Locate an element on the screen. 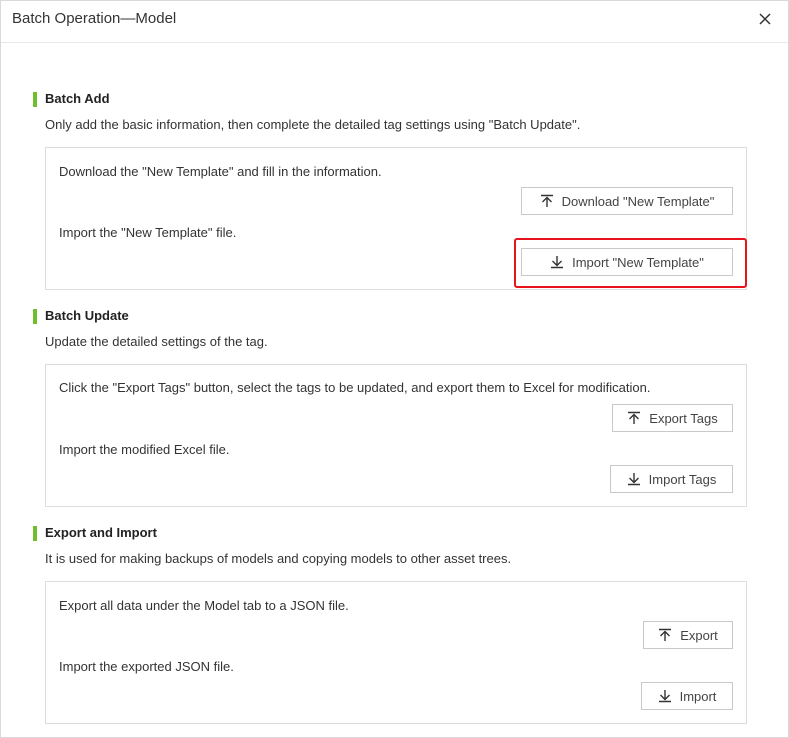  batch-update-title: Batch Update is located at coordinates (87, 315).